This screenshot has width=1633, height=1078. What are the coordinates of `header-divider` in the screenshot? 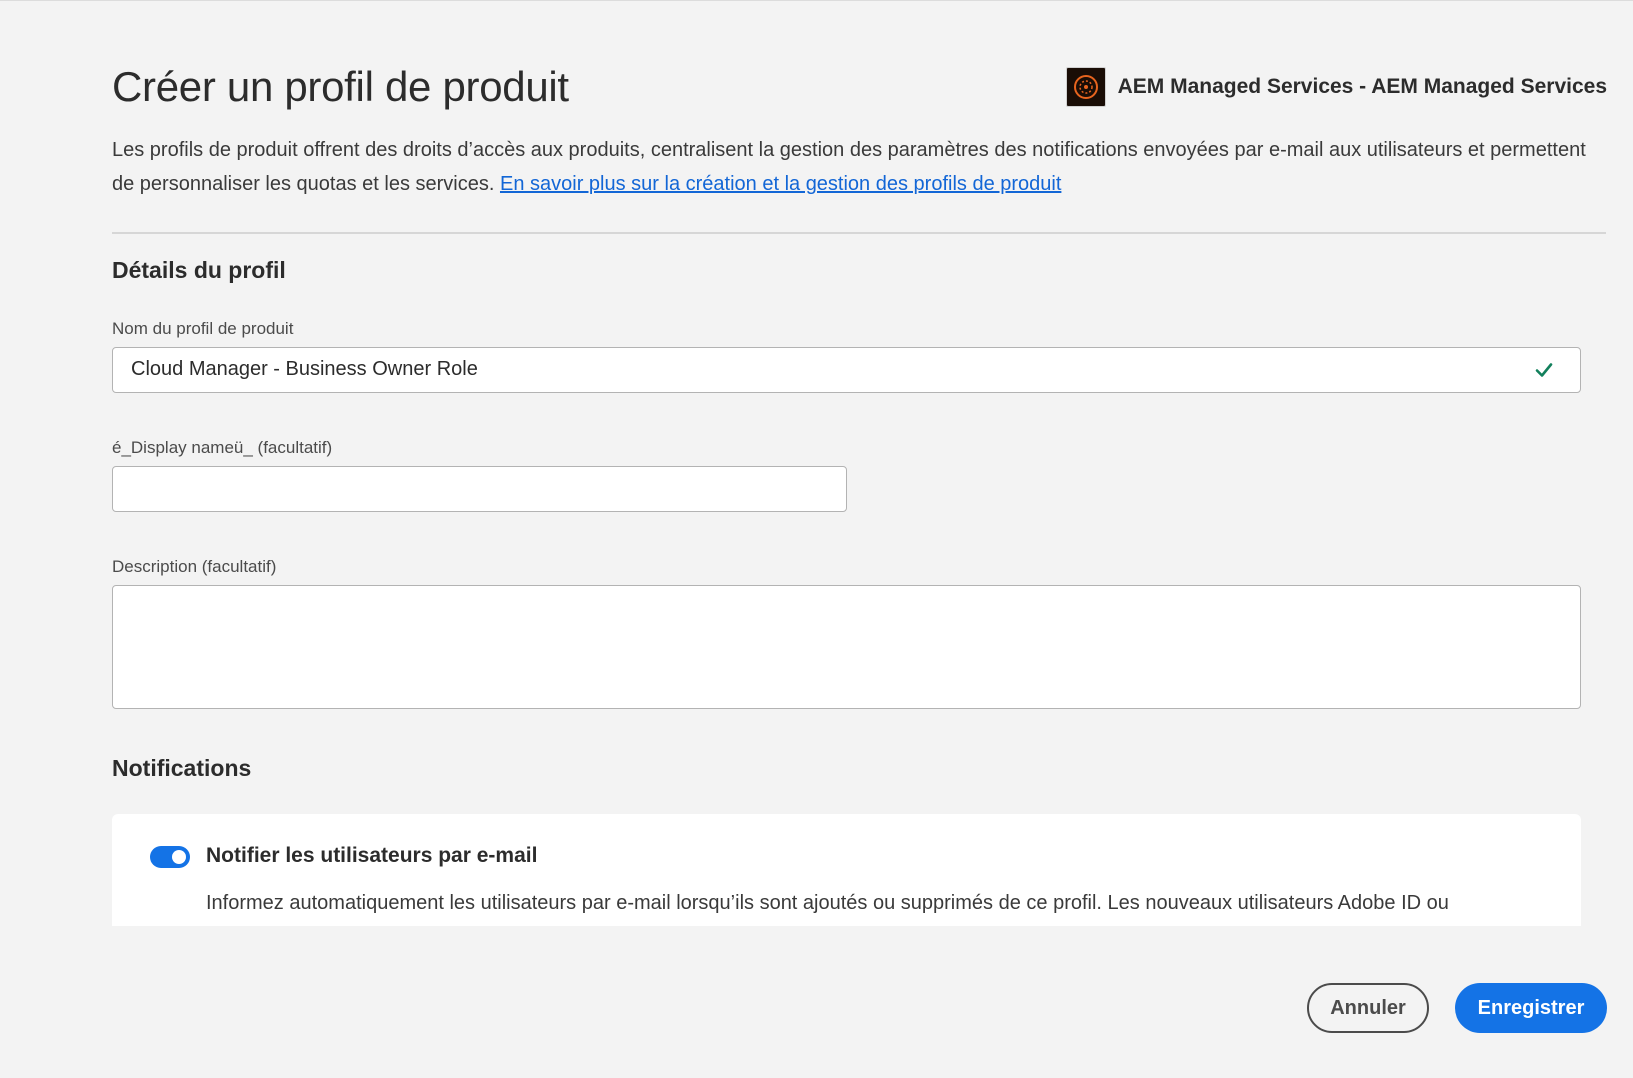 It's located at (859, 233).